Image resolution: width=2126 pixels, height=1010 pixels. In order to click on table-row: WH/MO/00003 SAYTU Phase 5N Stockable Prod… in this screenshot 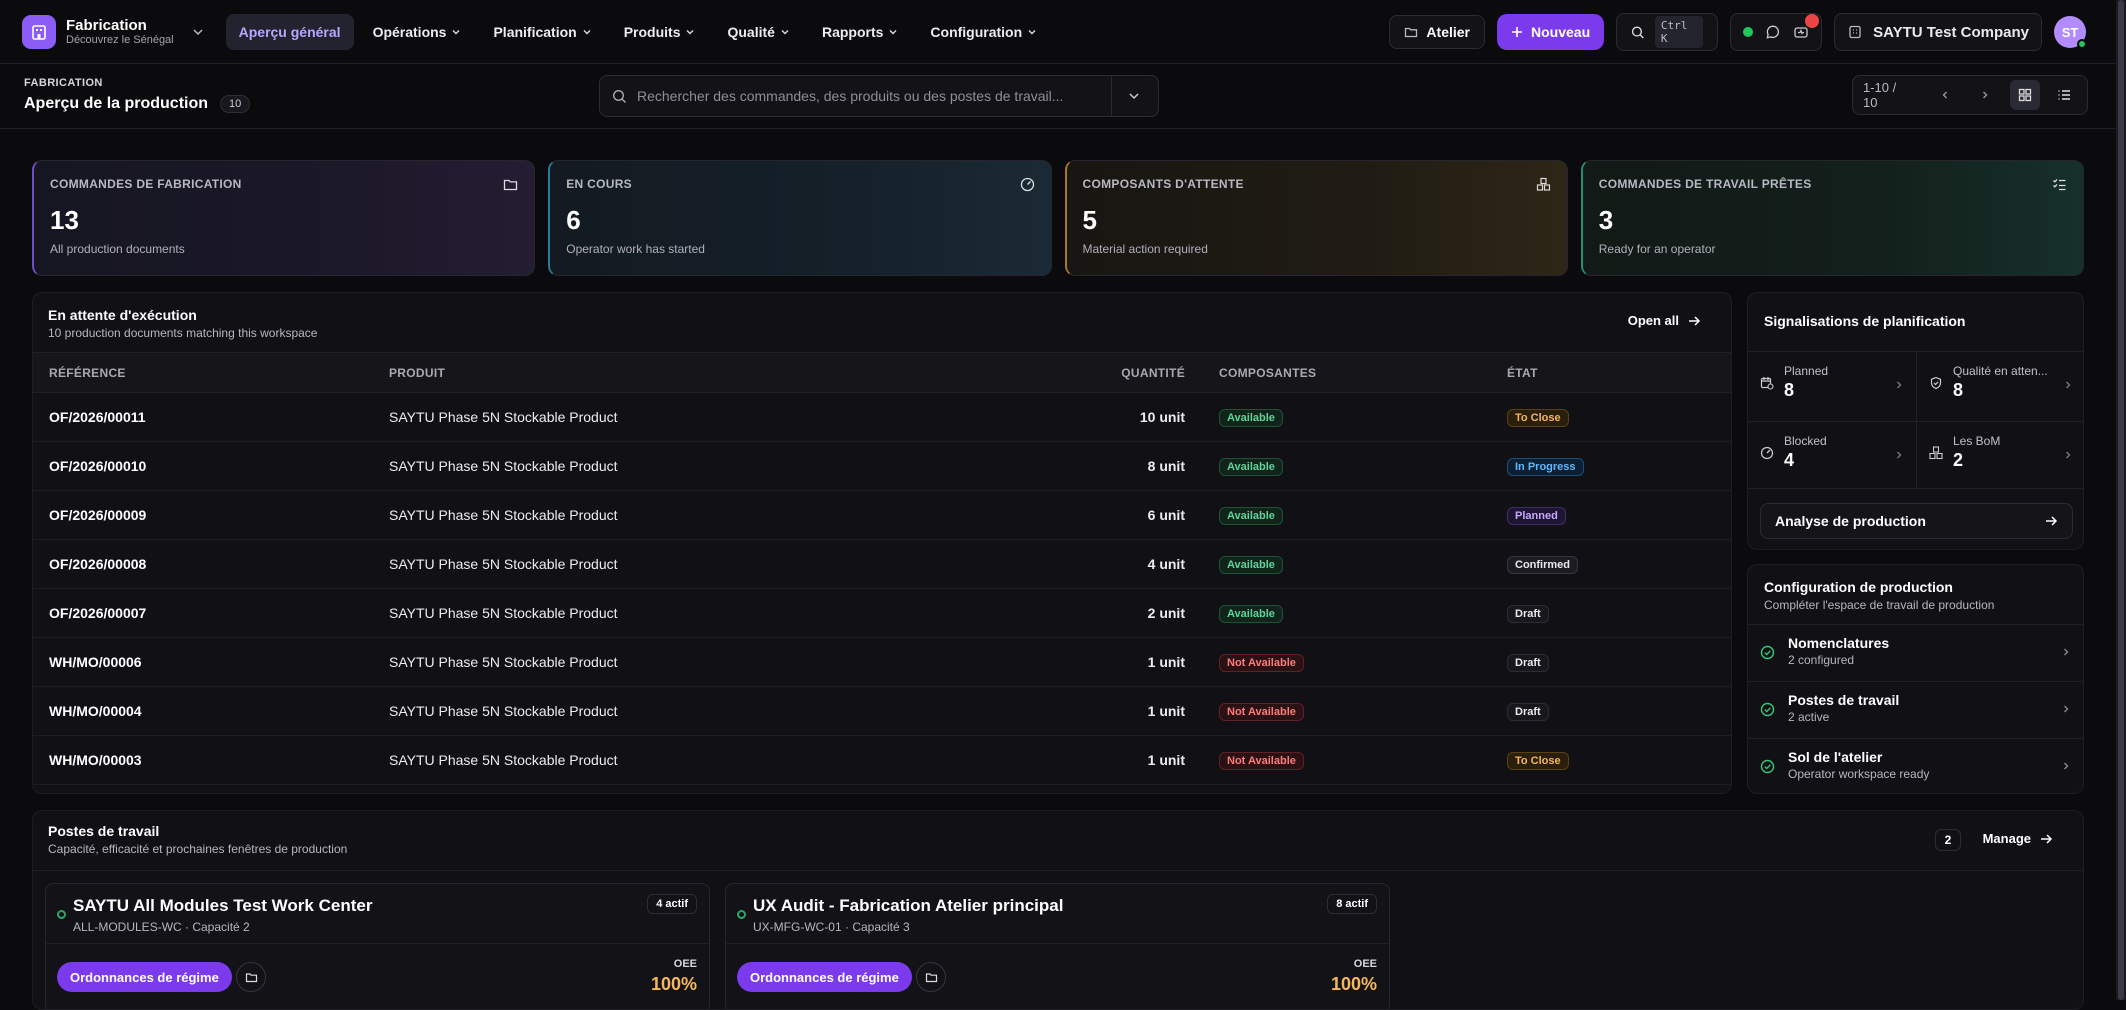, I will do `click(882, 760)`.